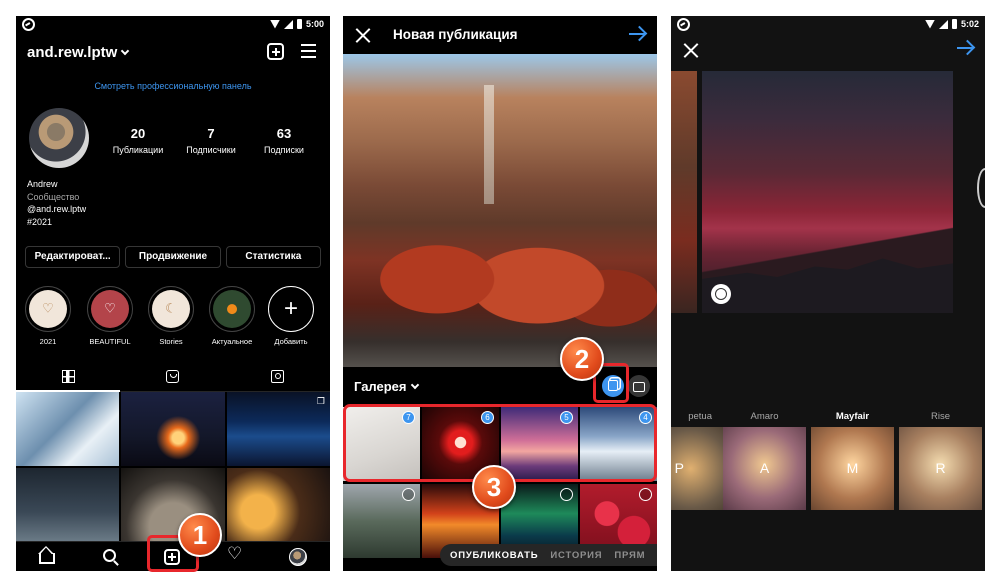 This screenshot has height=587, width=1000. What do you see at coordinates (53, 196) in the screenshot?
I see `bio-category: Сообщество` at bounding box center [53, 196].